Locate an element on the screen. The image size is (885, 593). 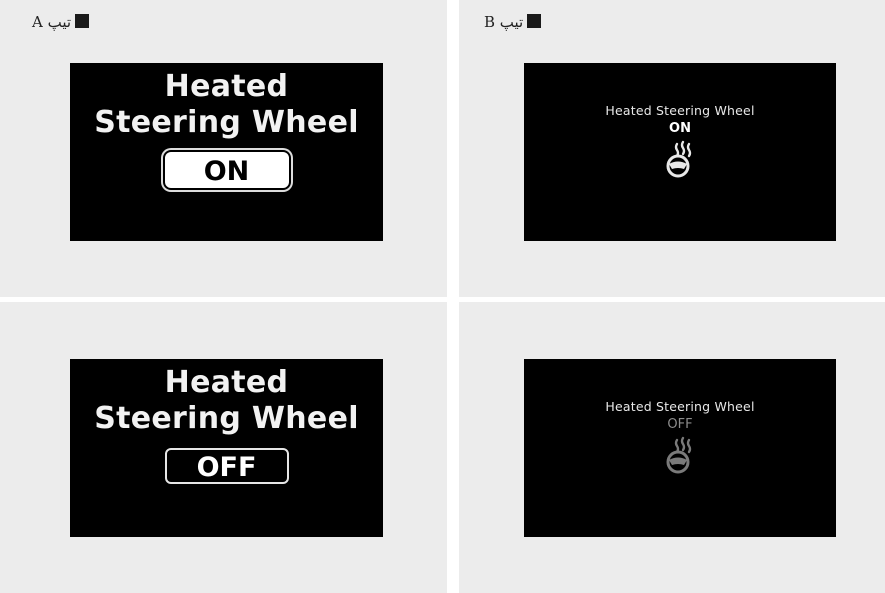
status-on-badge: ON is located at coordinates (226, 170).